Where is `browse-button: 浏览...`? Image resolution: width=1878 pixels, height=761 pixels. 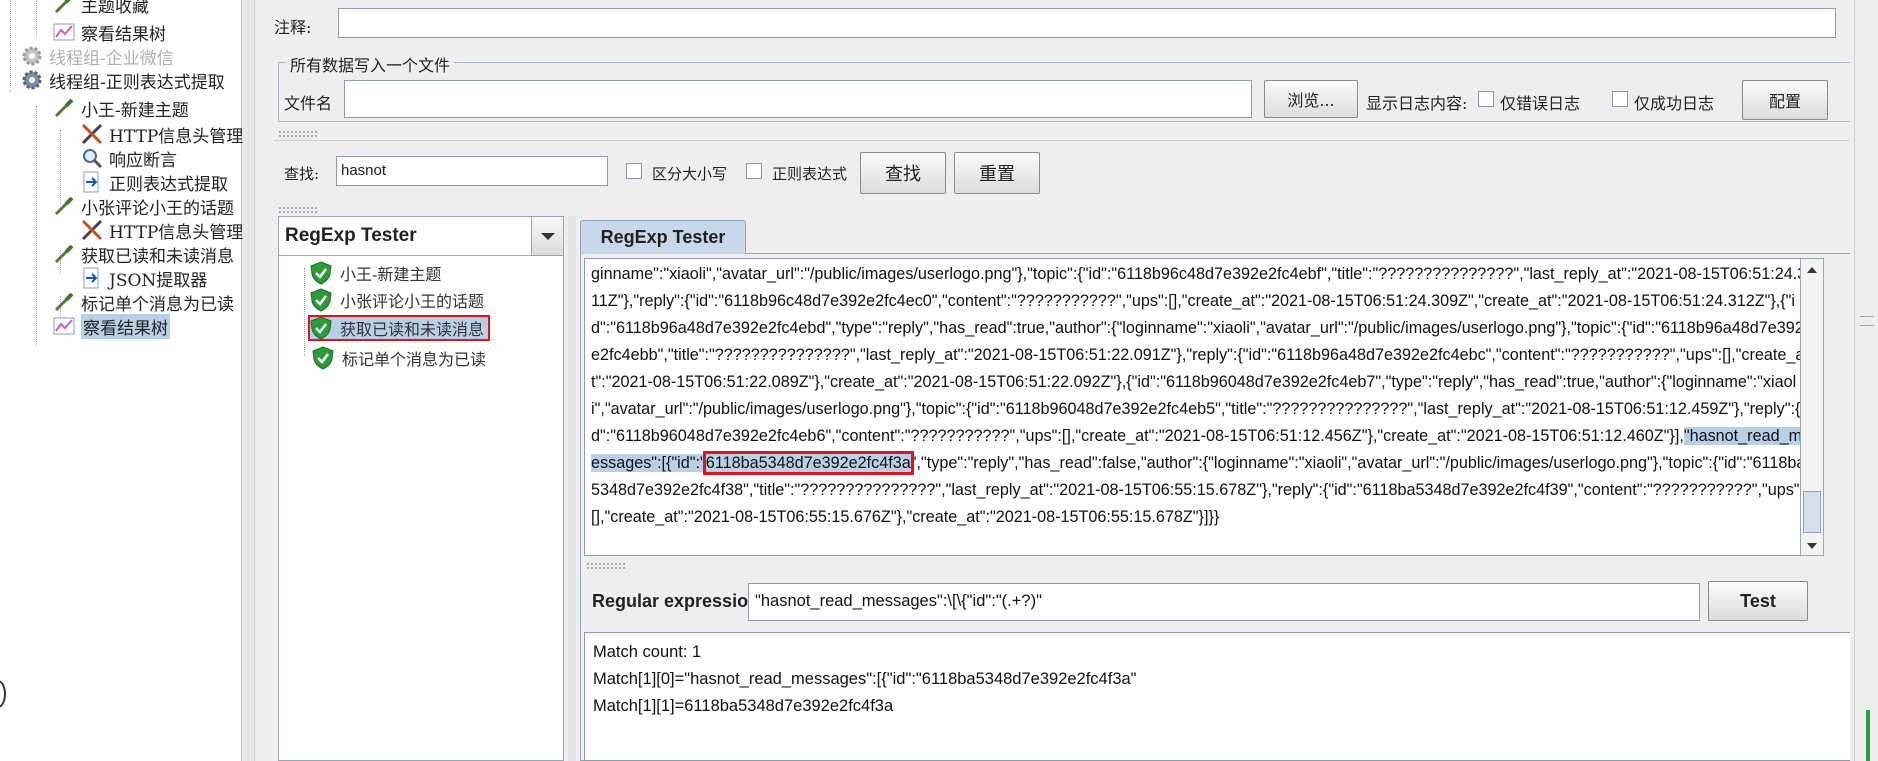
browse-button: 浏览... is located at coordinates (1311, 99).